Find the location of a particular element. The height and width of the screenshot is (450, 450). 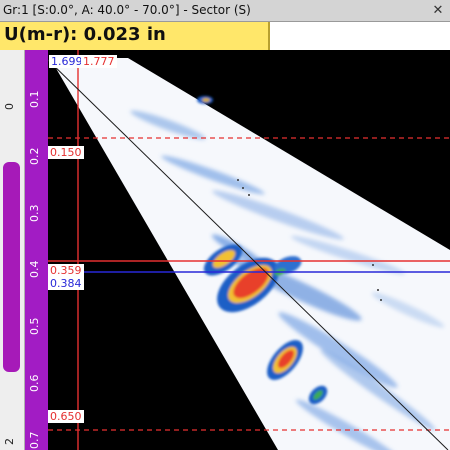

measurement-readout: U(m-r): 0.023 in is located at coordinates (135, 36).